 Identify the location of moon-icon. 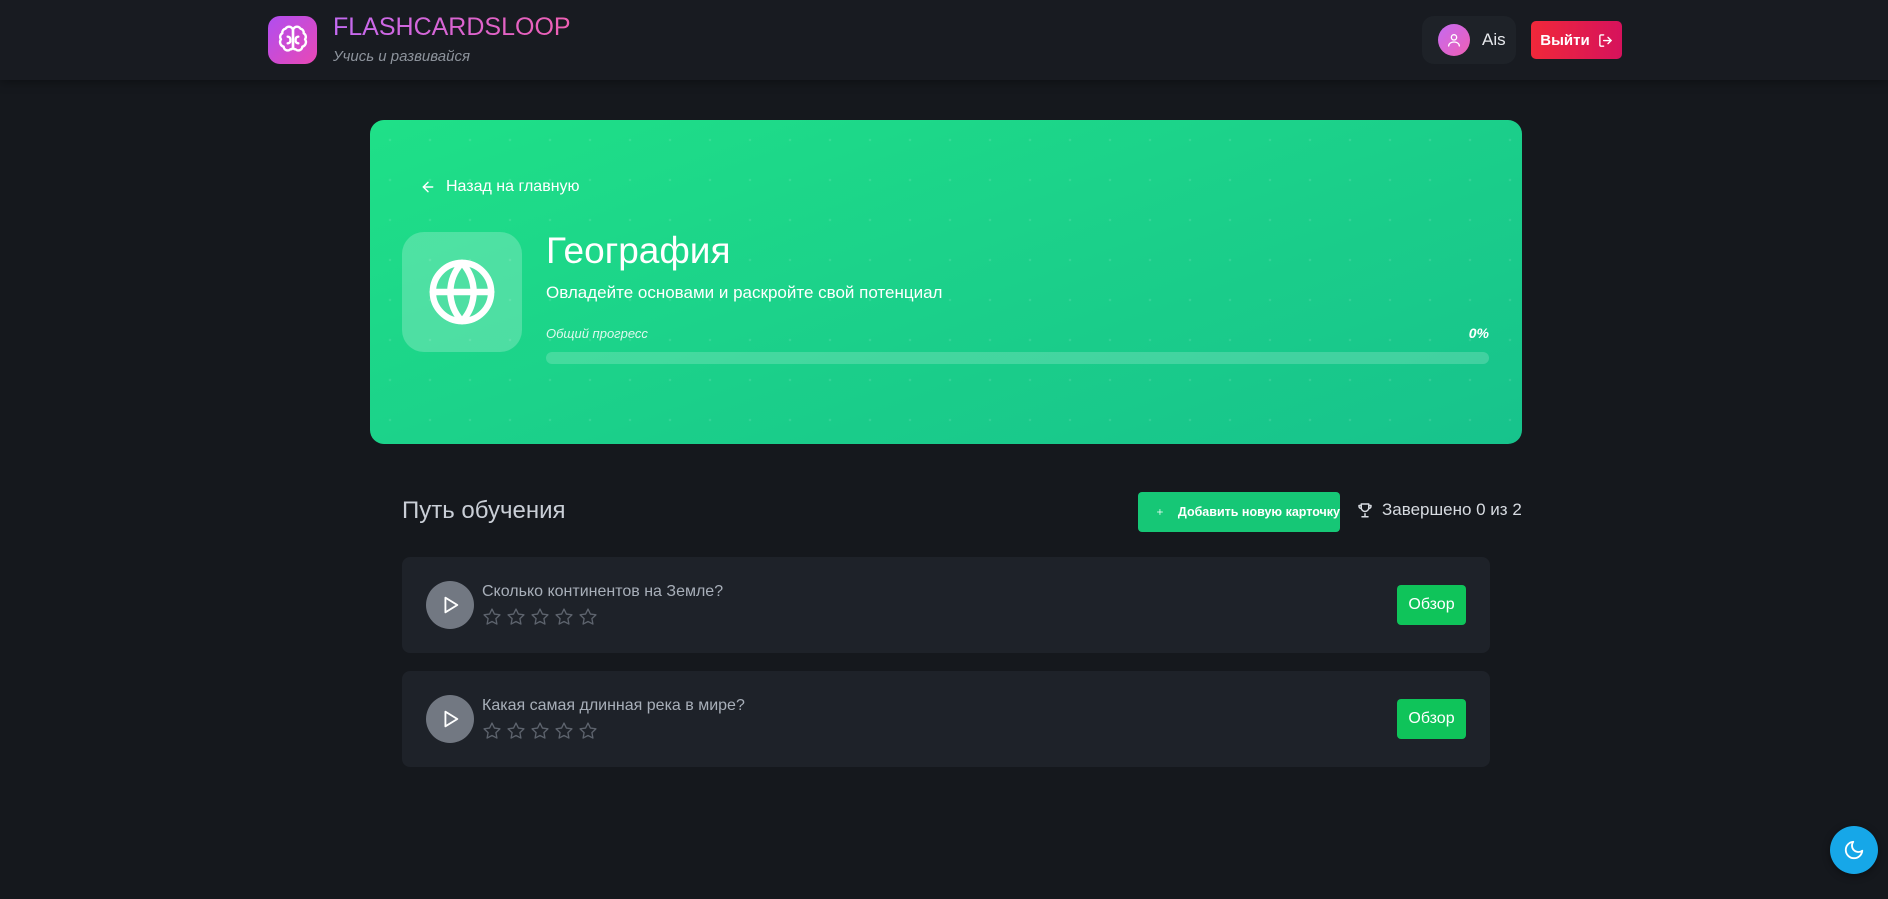
(1854, 850).